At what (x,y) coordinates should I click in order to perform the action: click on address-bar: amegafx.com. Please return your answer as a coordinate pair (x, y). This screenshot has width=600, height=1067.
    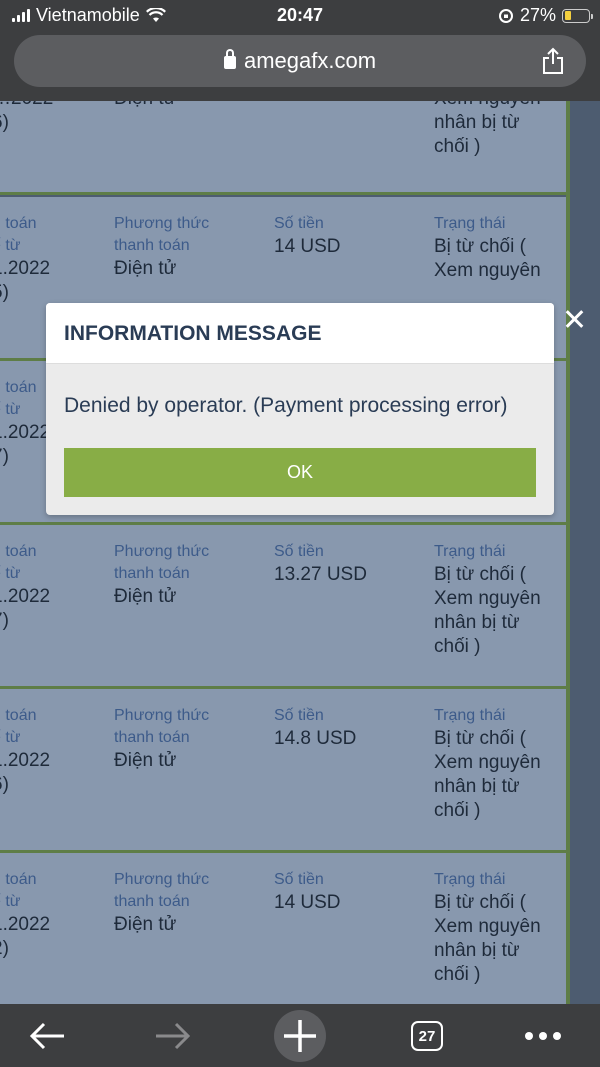
    Looking at the image, I should click on (300, 61).